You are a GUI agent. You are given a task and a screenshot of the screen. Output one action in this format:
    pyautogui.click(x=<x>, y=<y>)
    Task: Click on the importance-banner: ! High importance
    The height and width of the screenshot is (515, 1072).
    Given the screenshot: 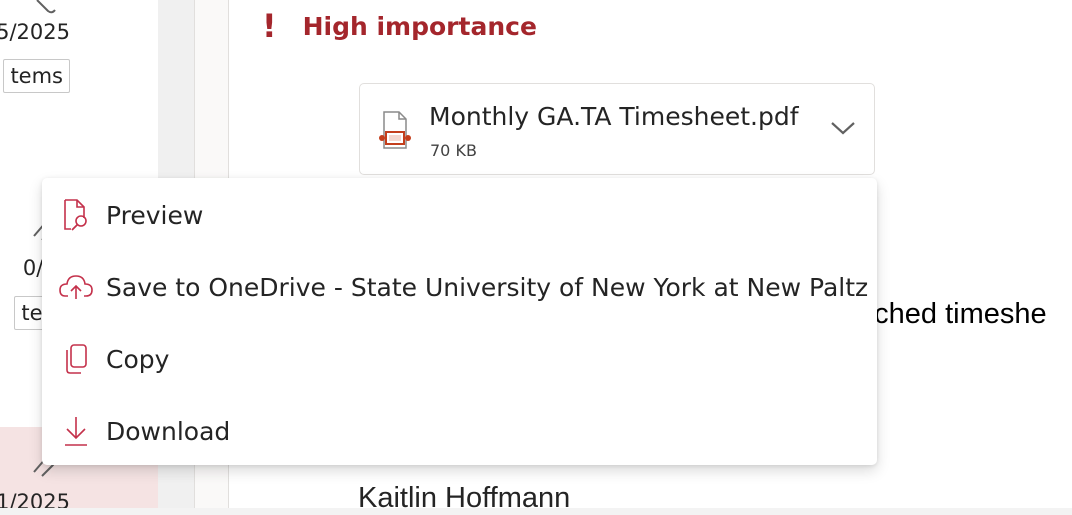 What is the action you would take?
    pyautogui.click(x=399, y=26)
    